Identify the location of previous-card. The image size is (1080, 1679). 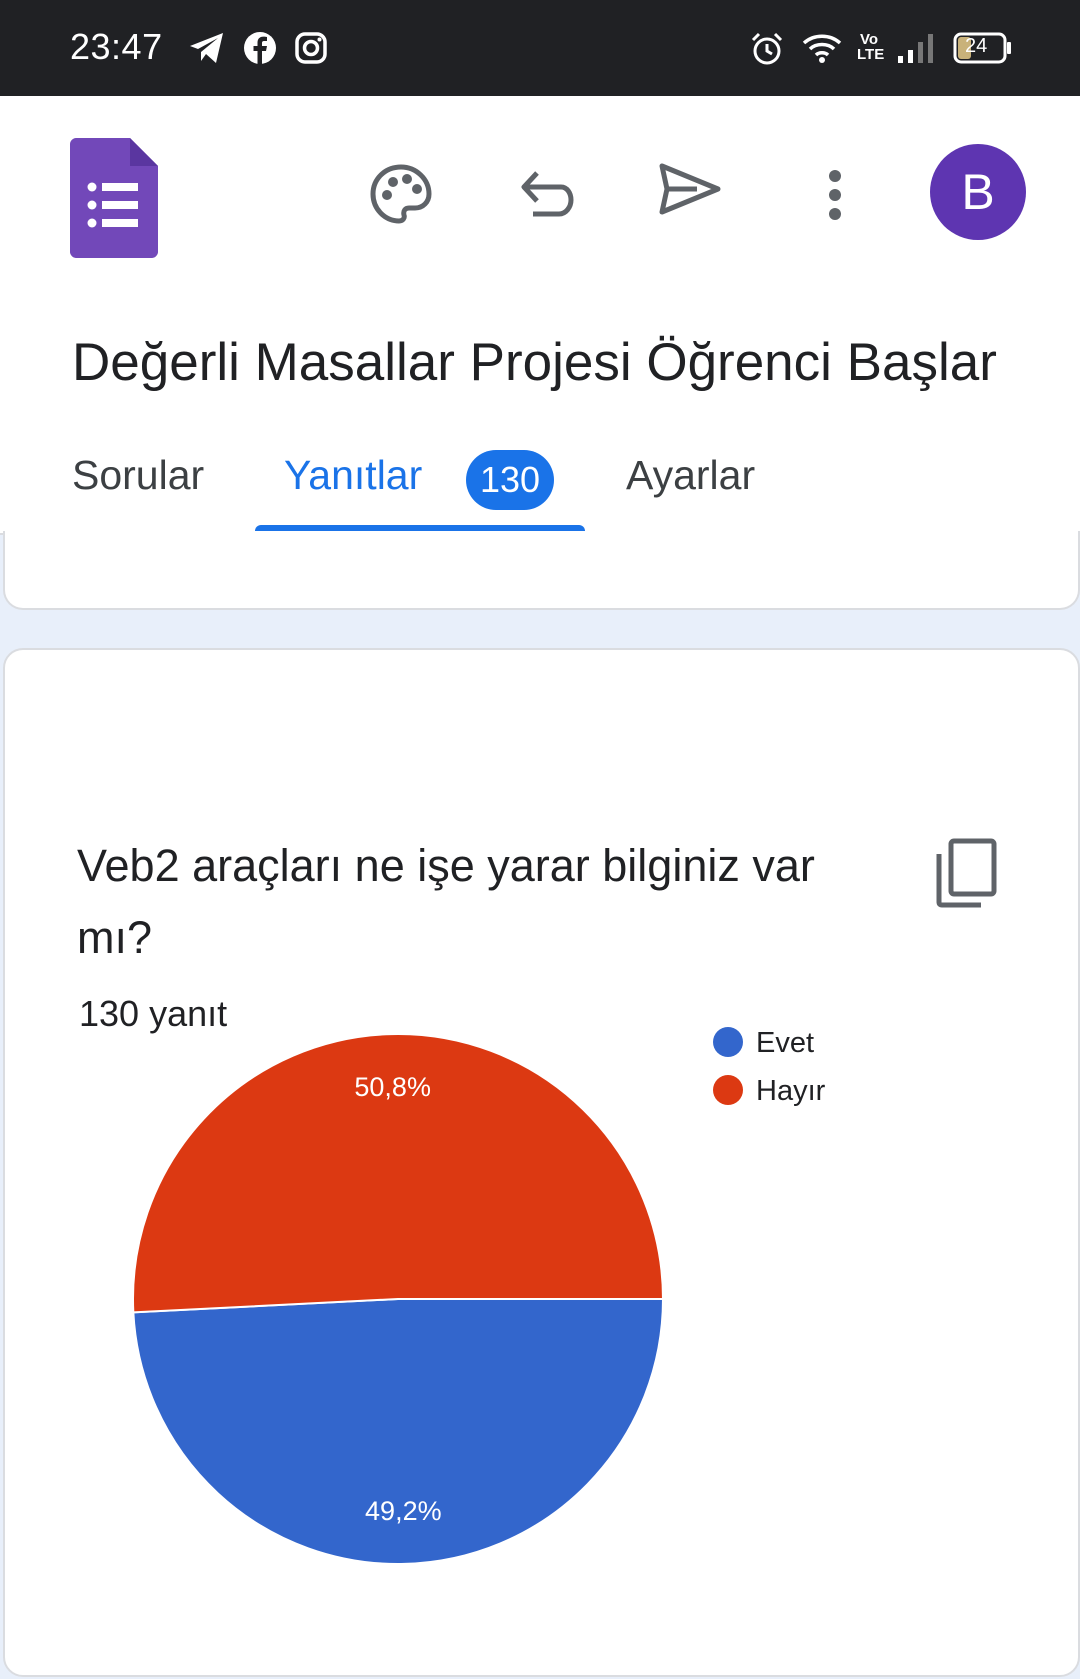
(541, 570).